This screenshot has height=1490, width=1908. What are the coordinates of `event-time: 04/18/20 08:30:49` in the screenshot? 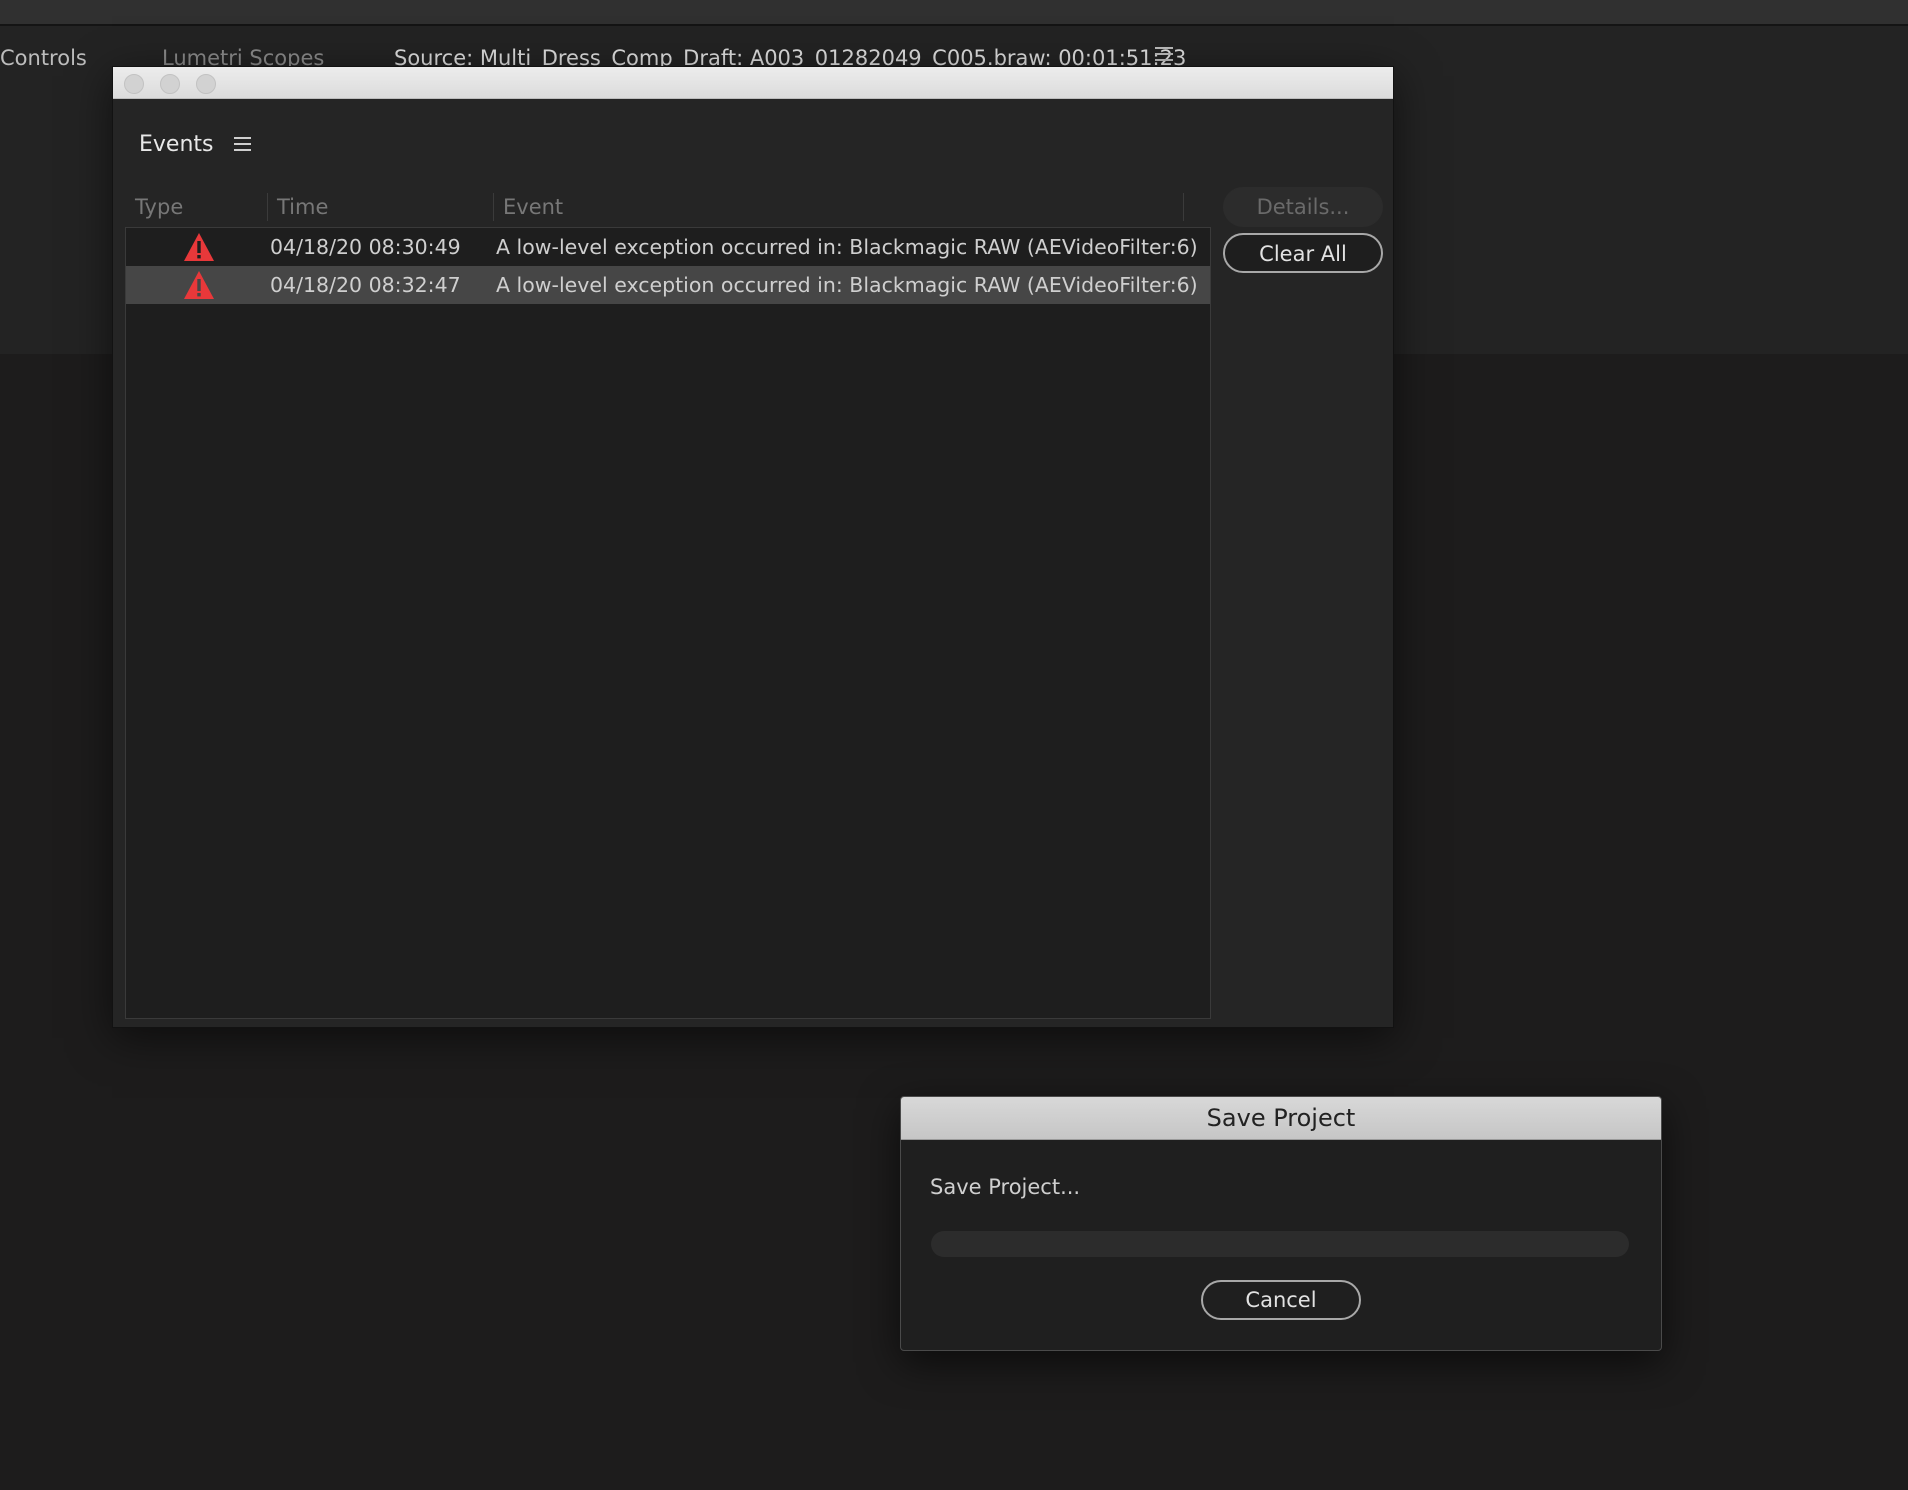 It's located at (365, 247).